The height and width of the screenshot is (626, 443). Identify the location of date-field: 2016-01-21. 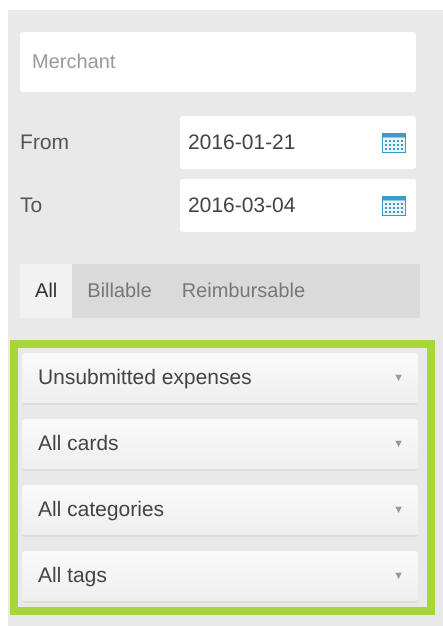
(298, 142).